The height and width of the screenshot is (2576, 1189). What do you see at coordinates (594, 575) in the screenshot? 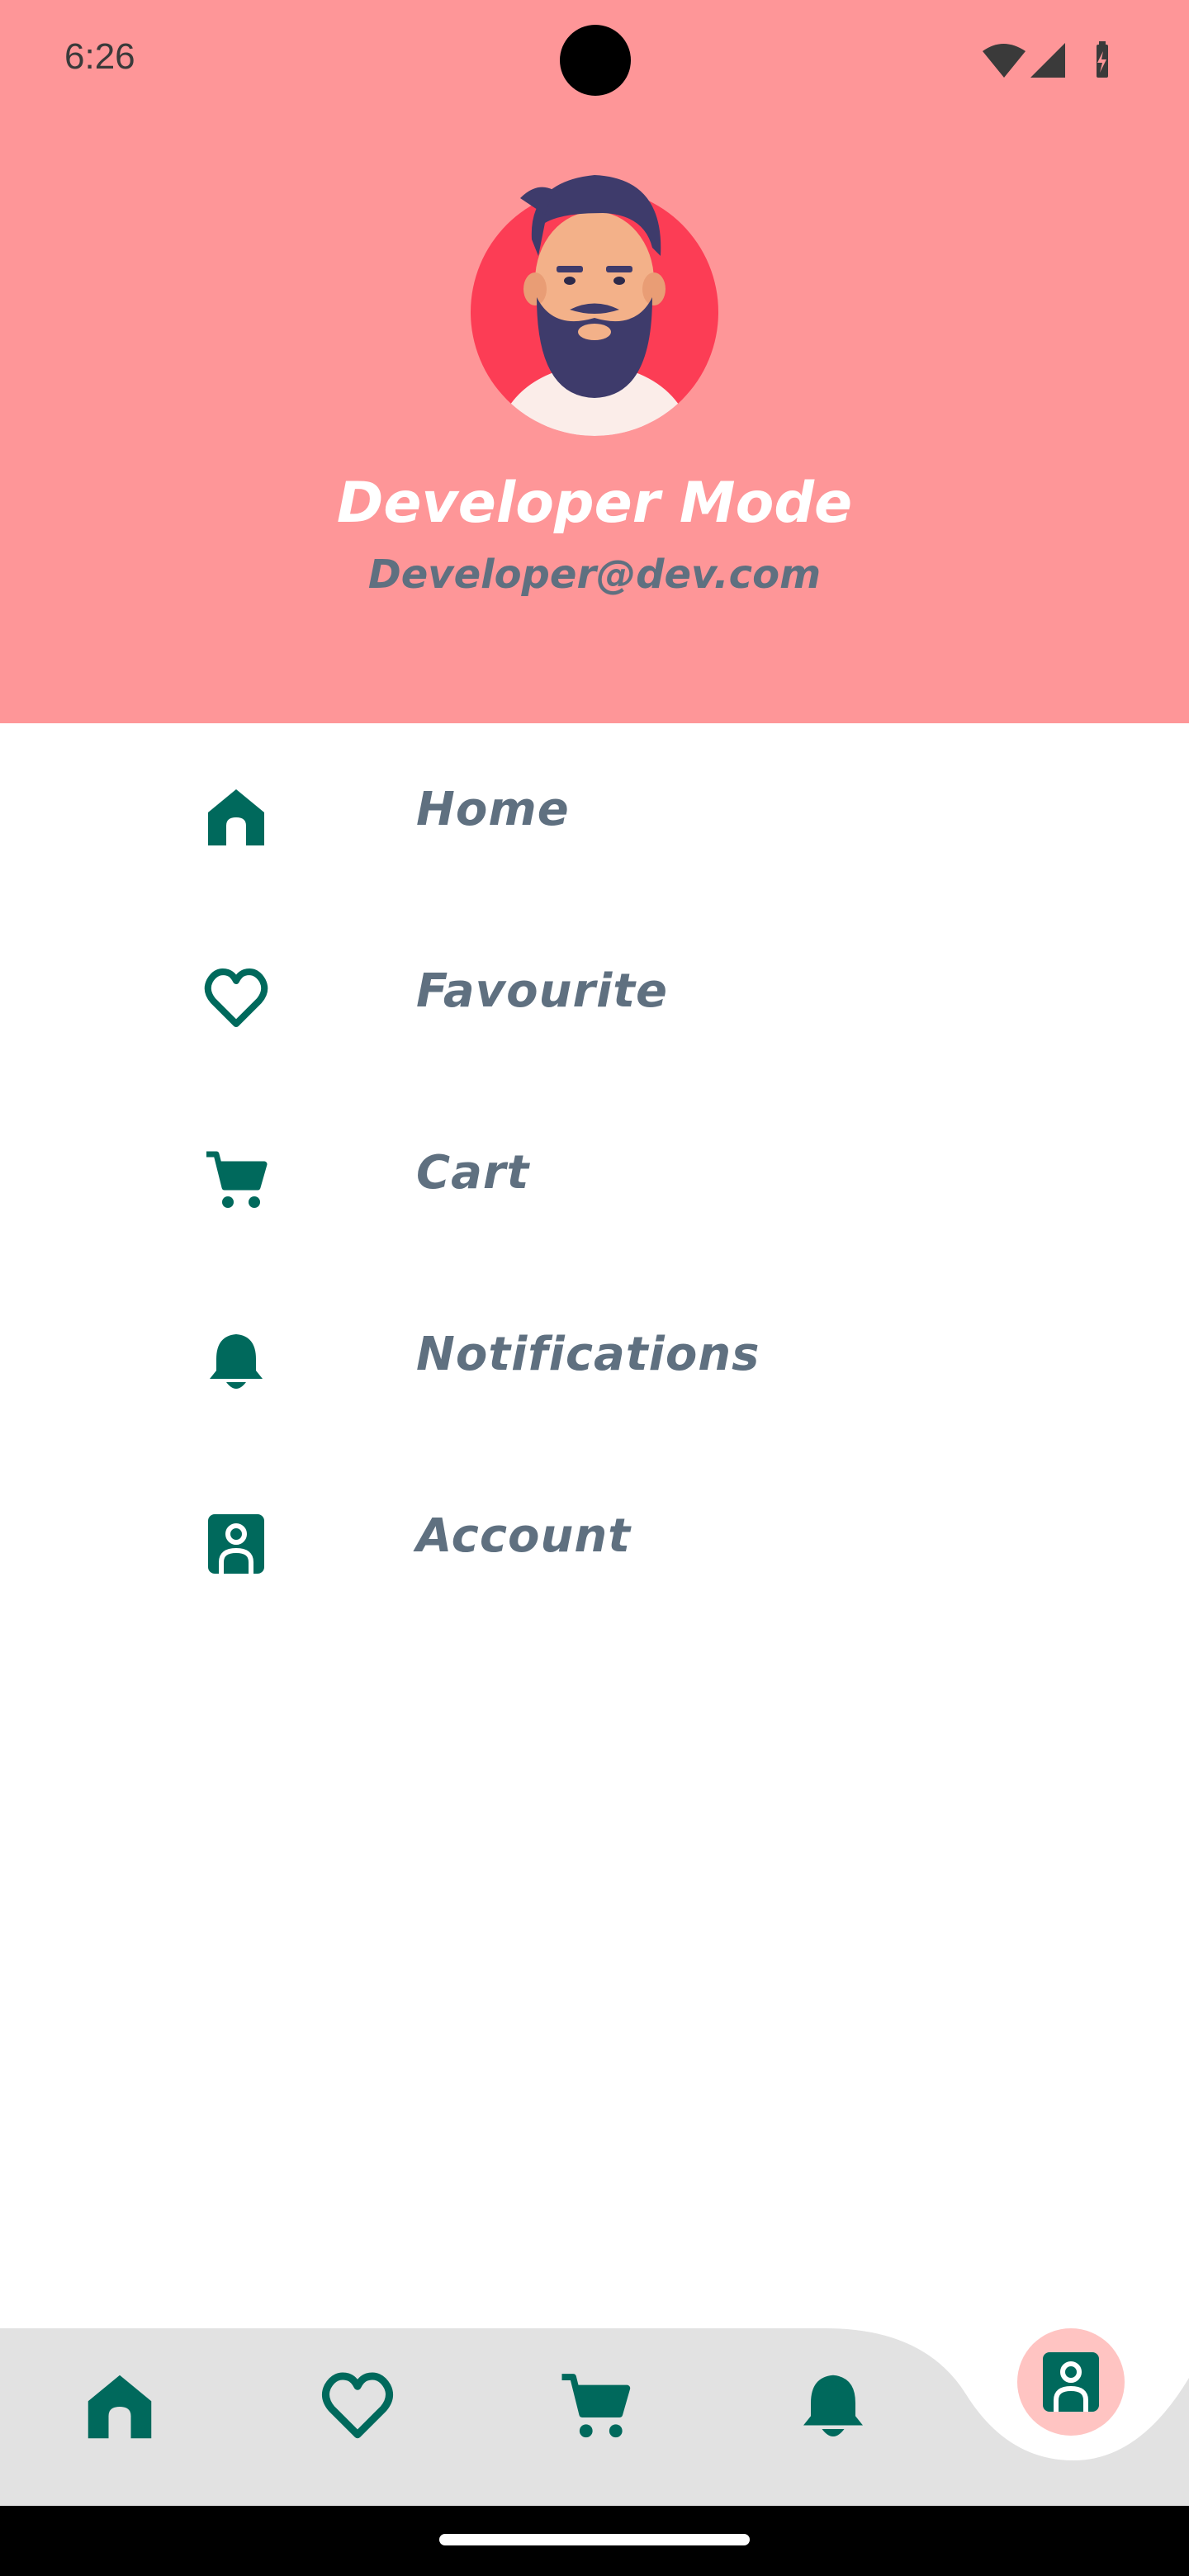
I see `profile-email: Developer@dev.com` at bounding box center [594, 575].